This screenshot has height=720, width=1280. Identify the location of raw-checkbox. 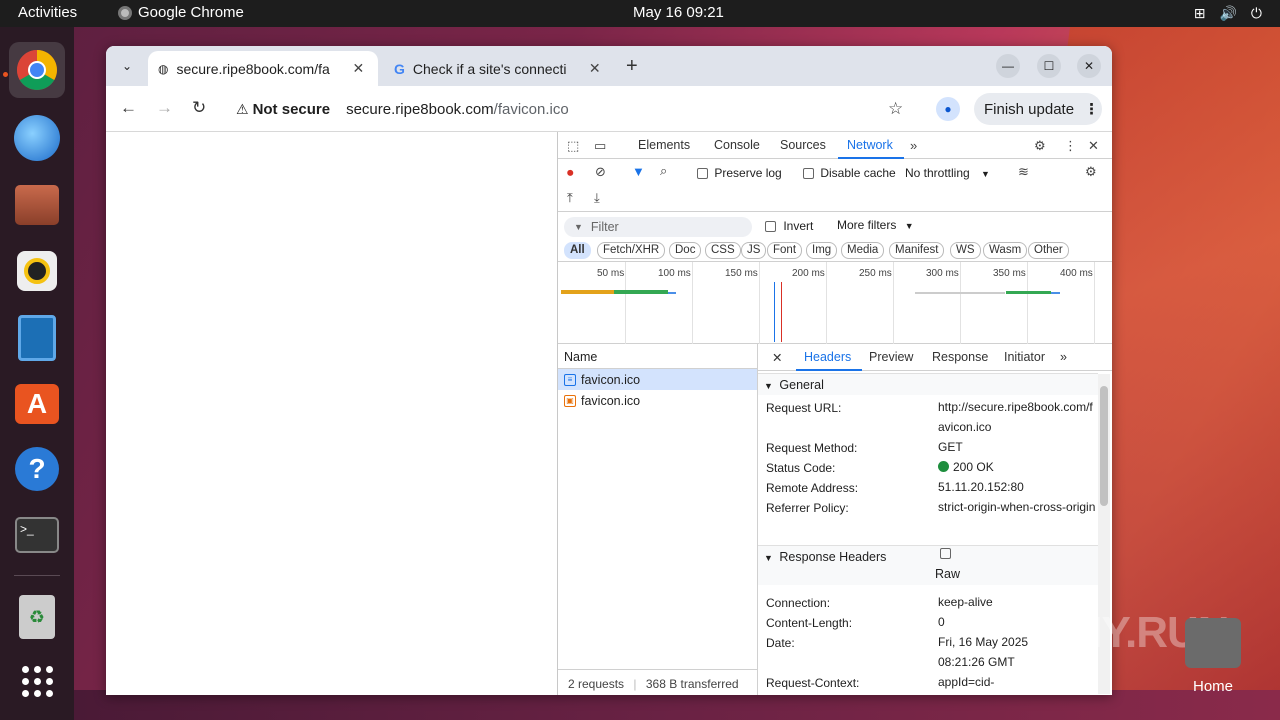
(945, 553).